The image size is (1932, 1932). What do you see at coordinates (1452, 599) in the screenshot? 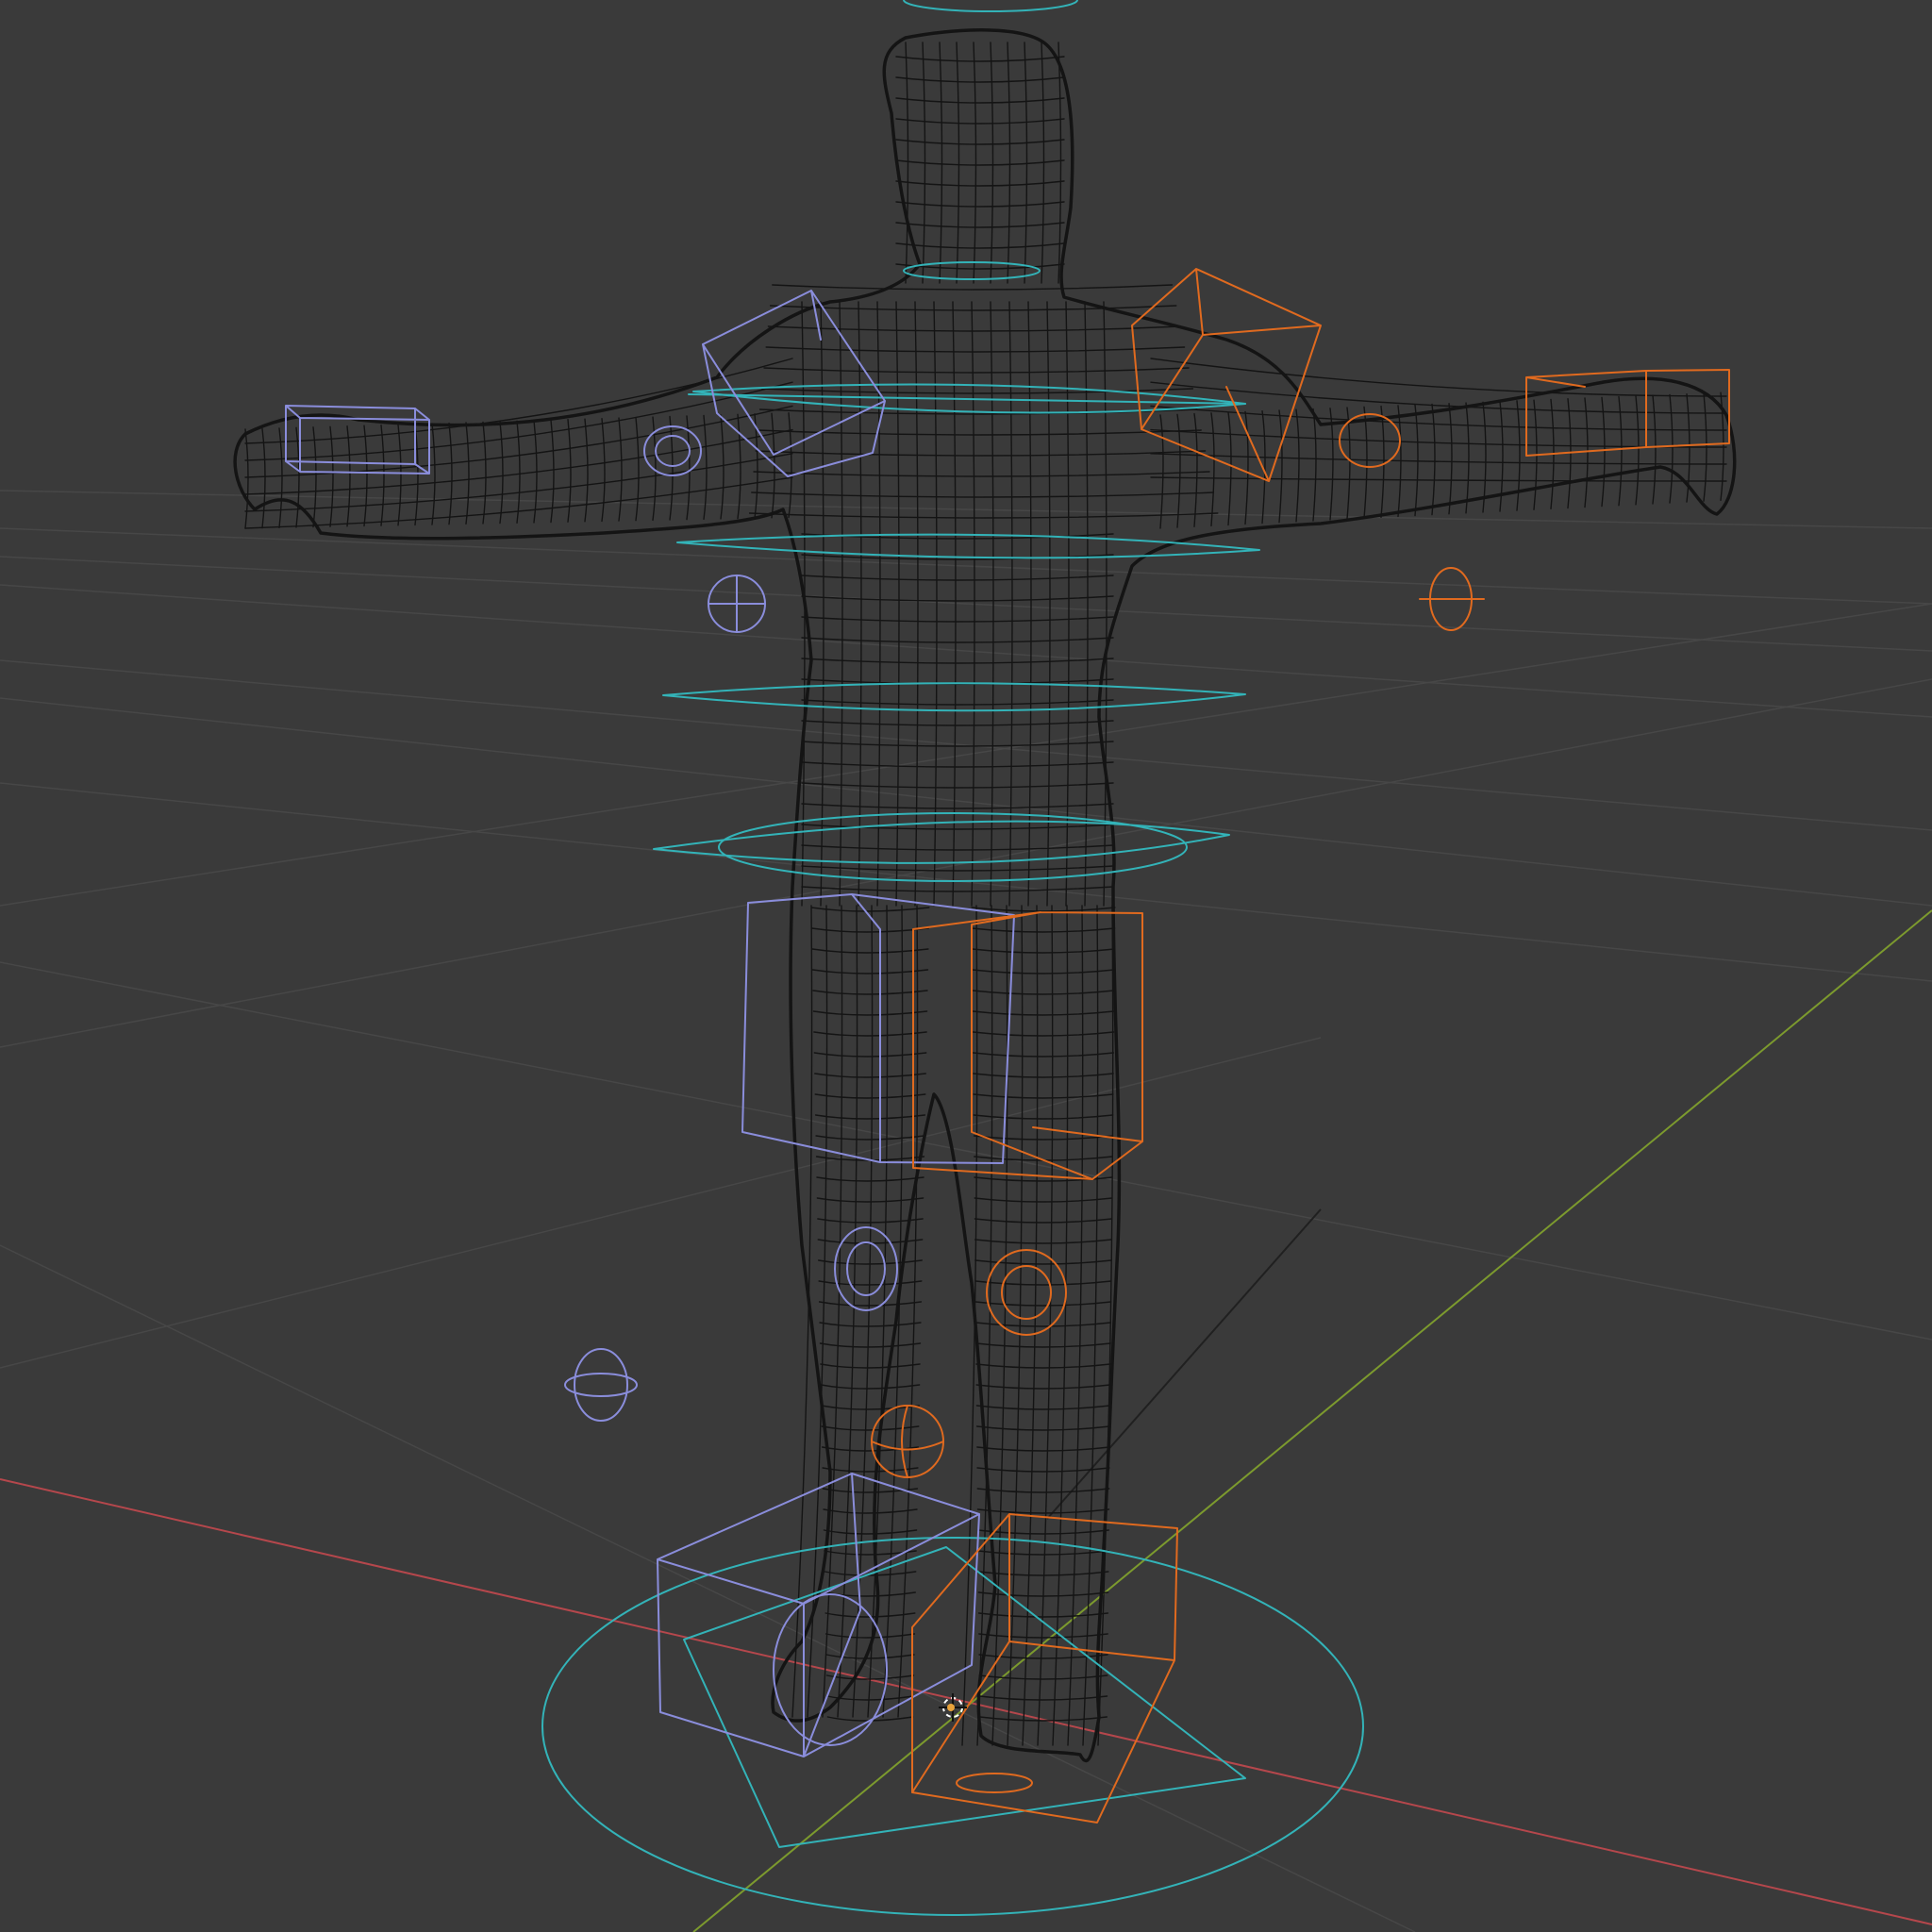
I see `rig-right-pole-sphere` at bounding box center [1452, 599].